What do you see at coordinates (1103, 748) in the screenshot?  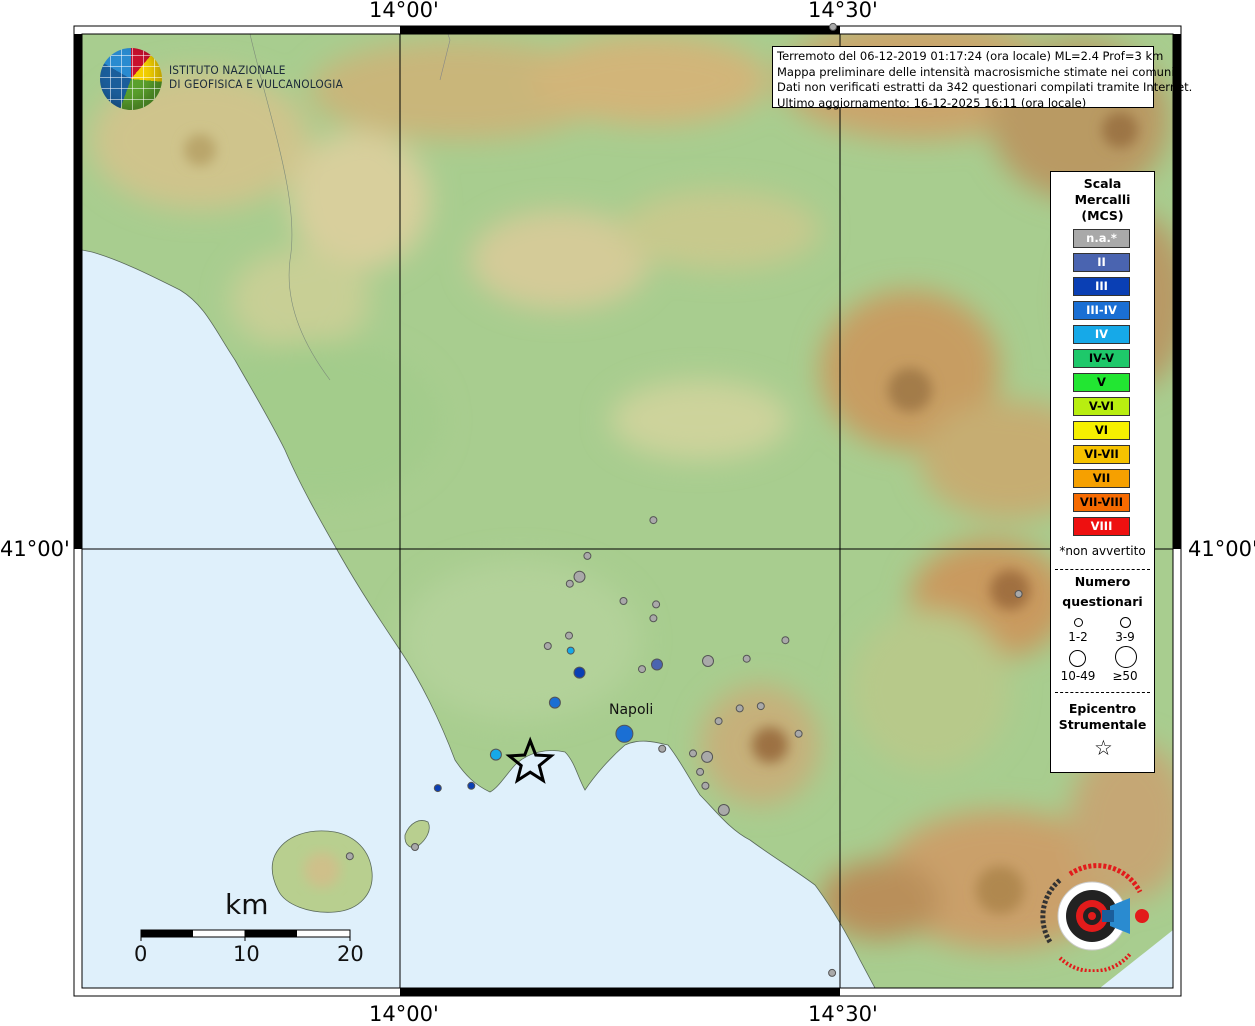 I see `epicenter-star-icon: ☆` at bounding box center [1103, 748].